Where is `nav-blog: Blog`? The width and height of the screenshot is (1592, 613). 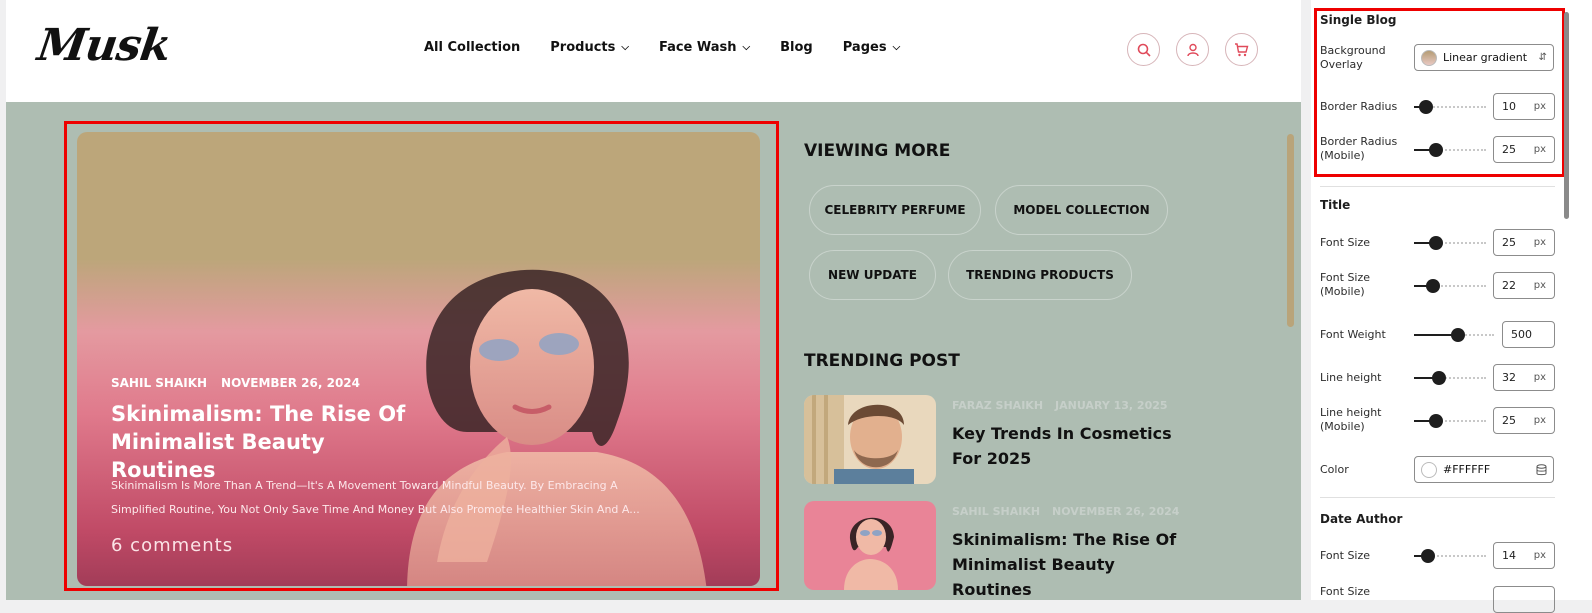 nav-blog: Blog is located at coordinates (796, 47).